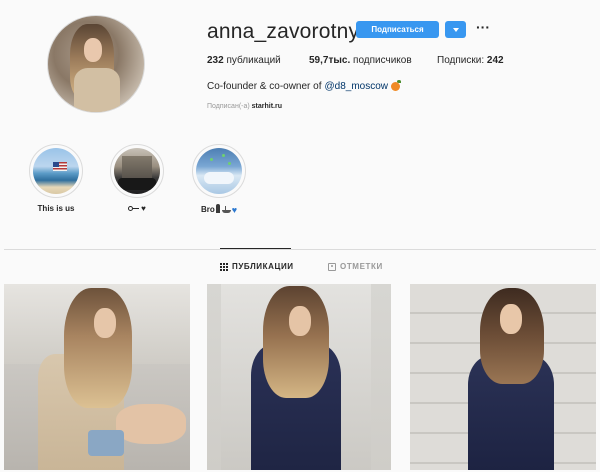 Image resolution: width=600 pixels, height=472 pixels. Describe the element at coordinates (300, 249) in the screenshot. I see `tabs-divider` at that location.